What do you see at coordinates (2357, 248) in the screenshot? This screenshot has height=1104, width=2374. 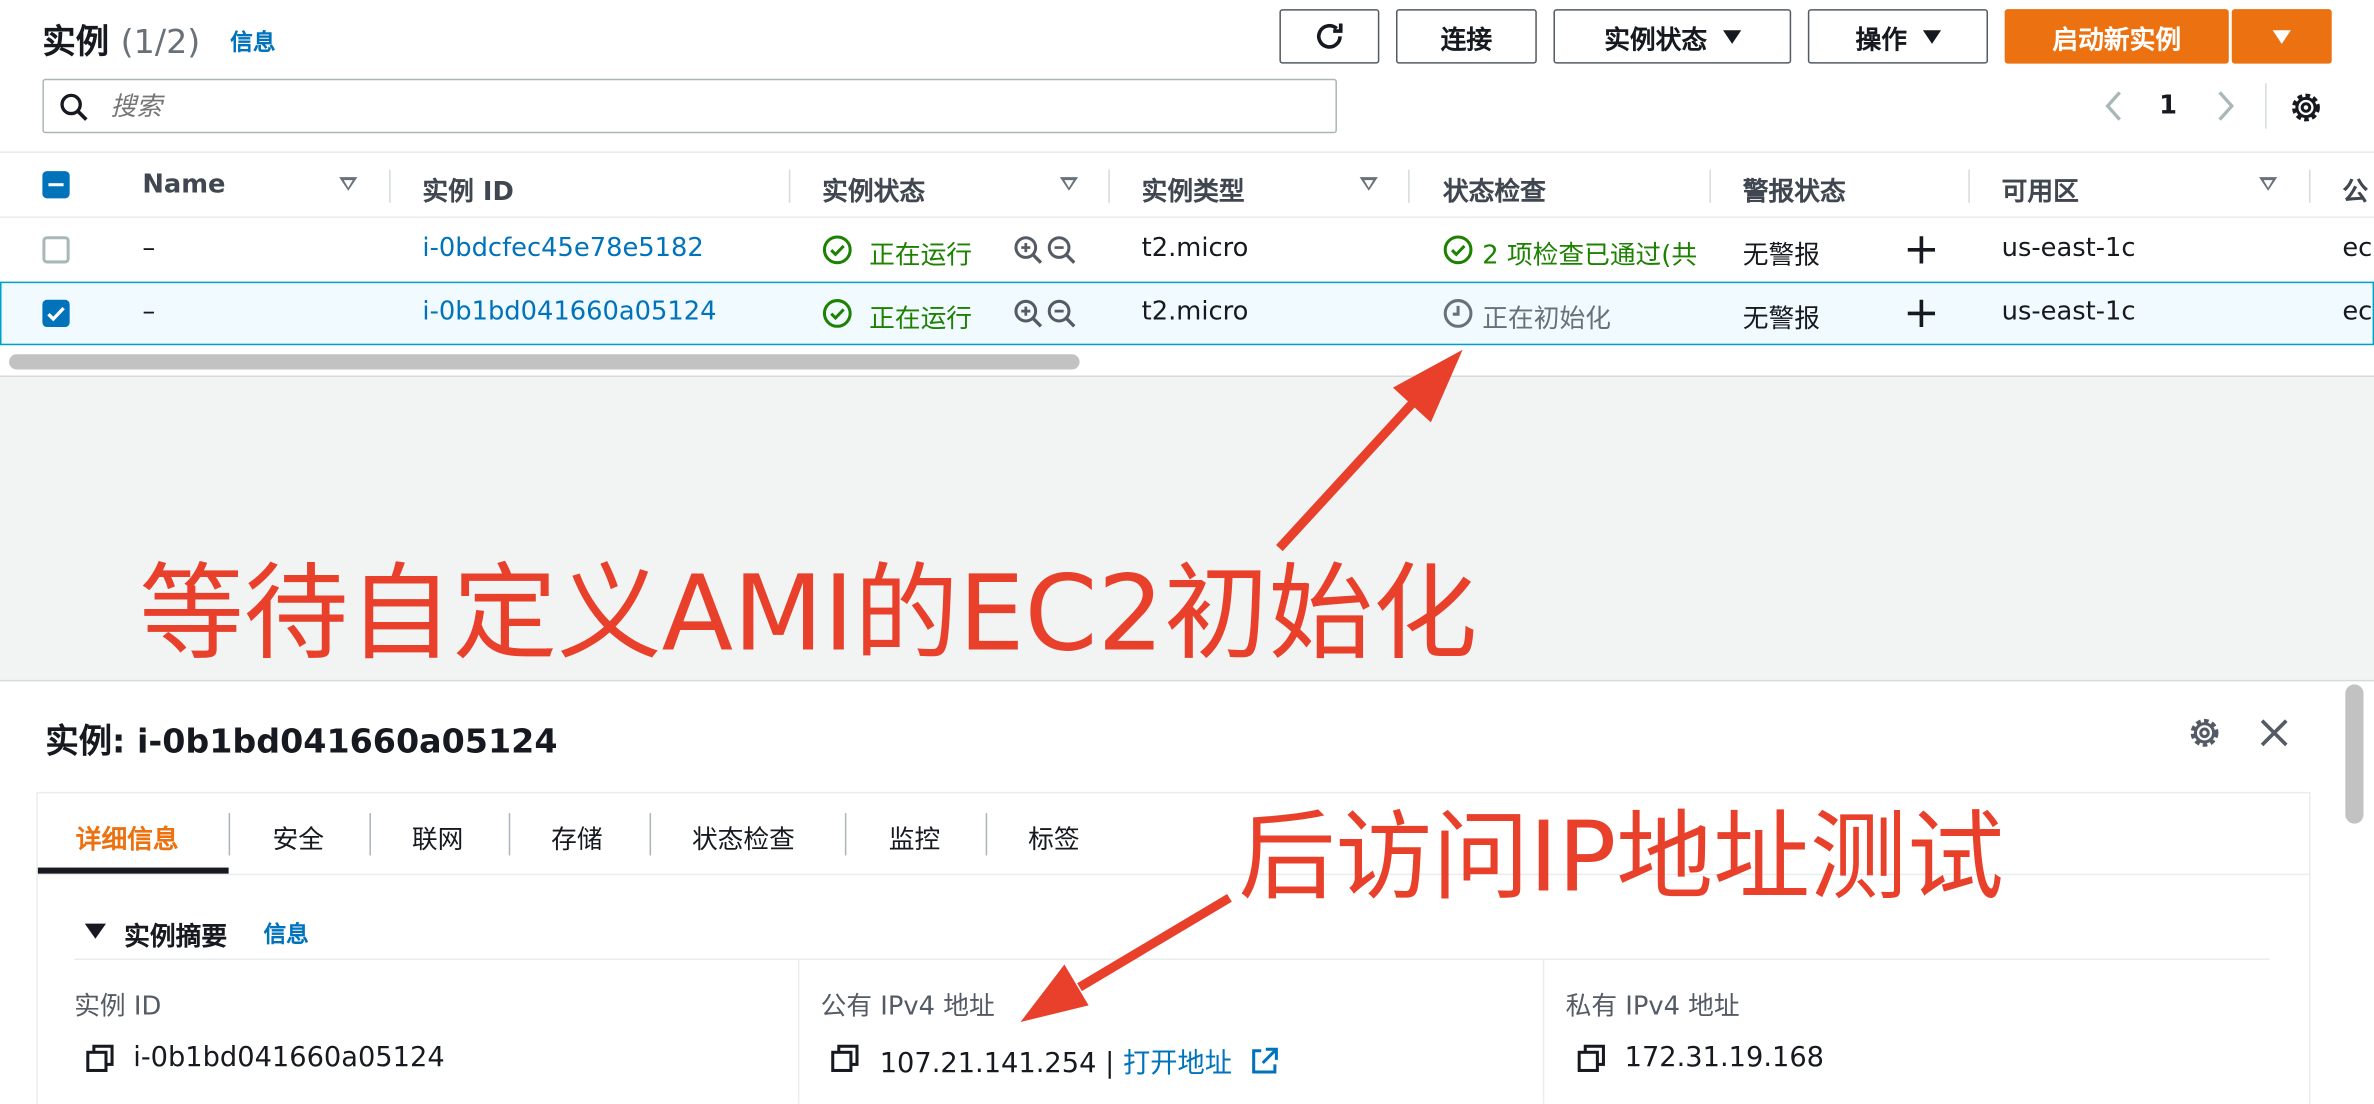 I see `public-dns: ec` at bounding box center [2357, 248].